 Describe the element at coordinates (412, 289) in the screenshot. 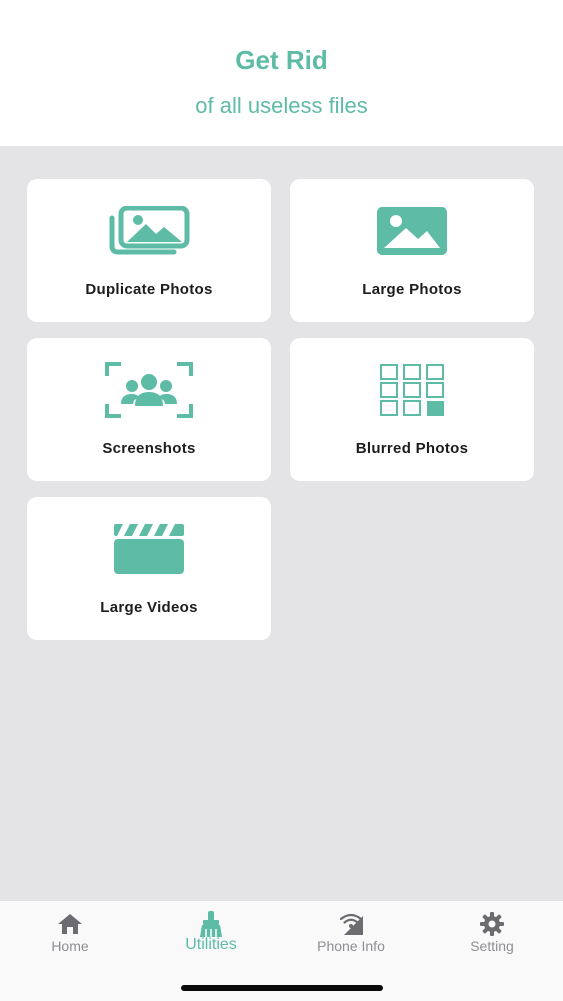

I see `card-label: Large Photos` at that location.